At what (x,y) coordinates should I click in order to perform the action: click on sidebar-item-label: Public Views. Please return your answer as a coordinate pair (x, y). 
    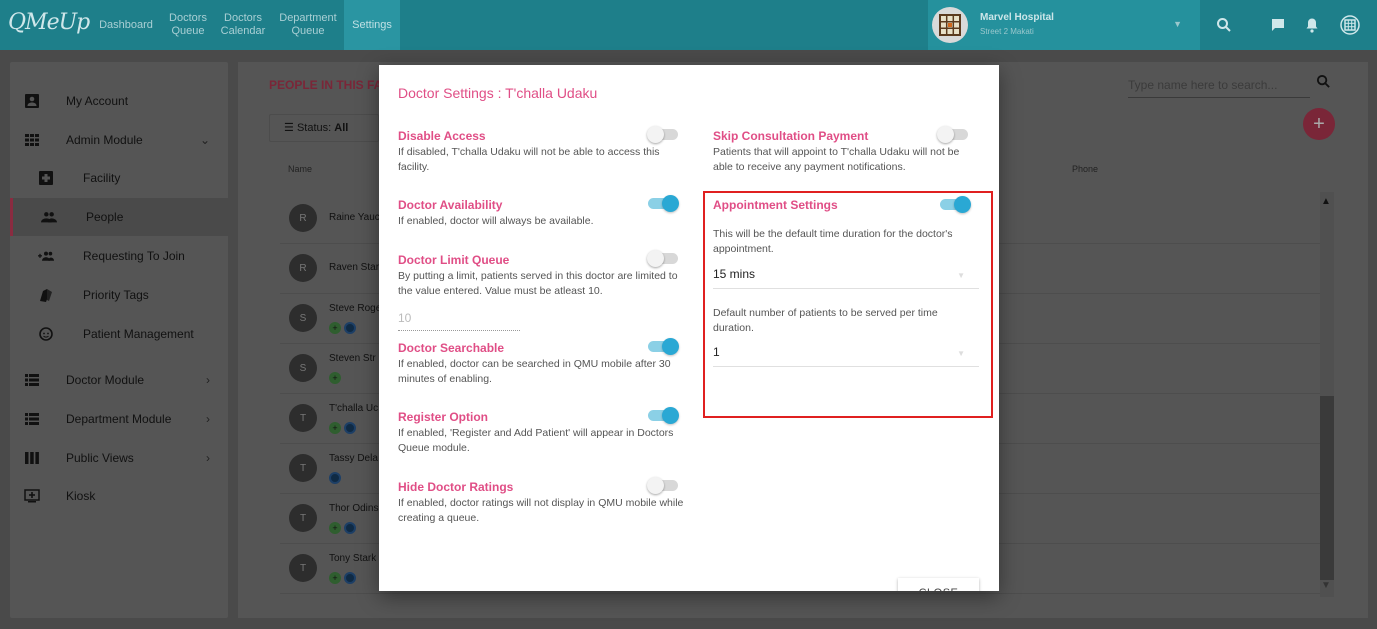
    Looking at the image, I should click on (100, 458).